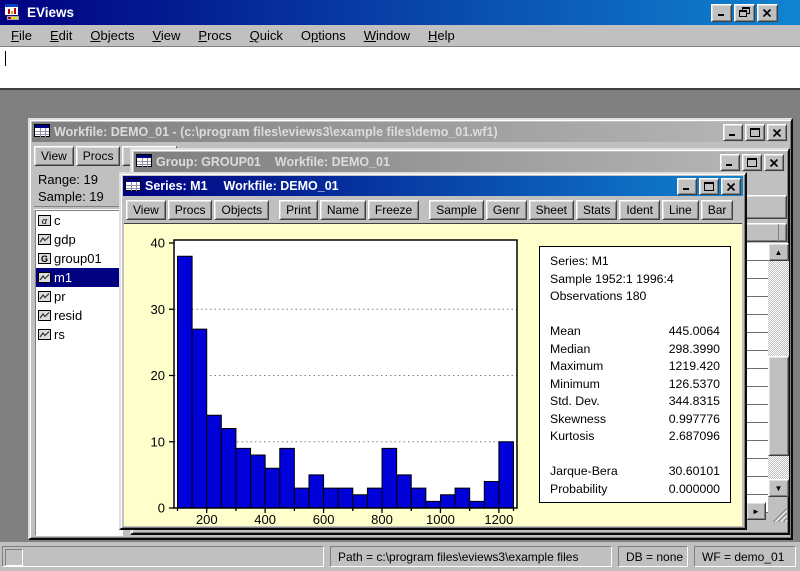 The width and height of the screenshot is (800, 571). What do you see at coordinates (79, 334) in the screenshot?
I see `object-item-rs: rs` at bounding box center [79, 334].